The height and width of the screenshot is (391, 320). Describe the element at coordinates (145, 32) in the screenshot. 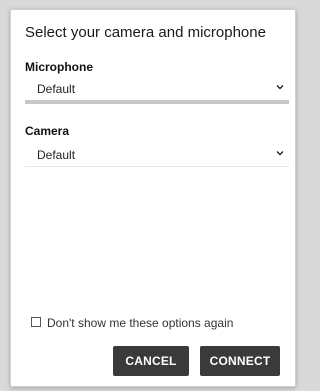

I see `dialog-title: Select your camera and microphone` at that location.